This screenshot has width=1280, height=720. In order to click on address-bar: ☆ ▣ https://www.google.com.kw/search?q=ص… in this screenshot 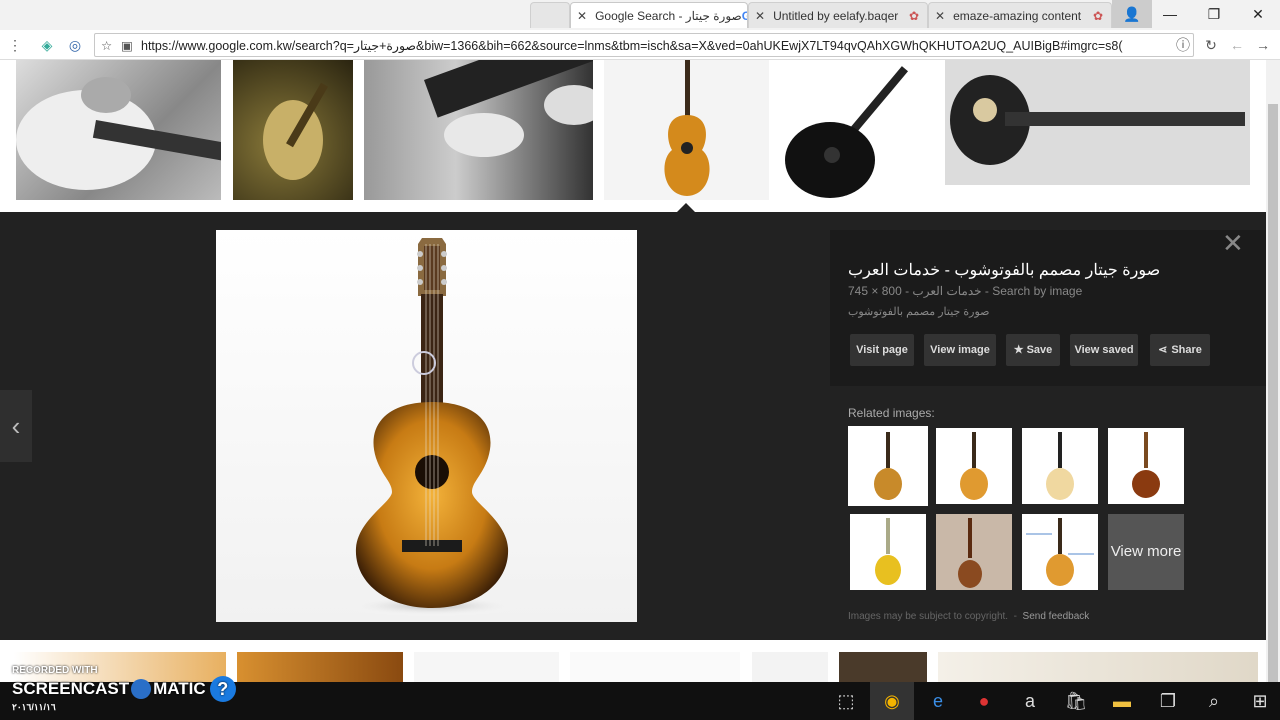, I will do `click(644, 45)`.